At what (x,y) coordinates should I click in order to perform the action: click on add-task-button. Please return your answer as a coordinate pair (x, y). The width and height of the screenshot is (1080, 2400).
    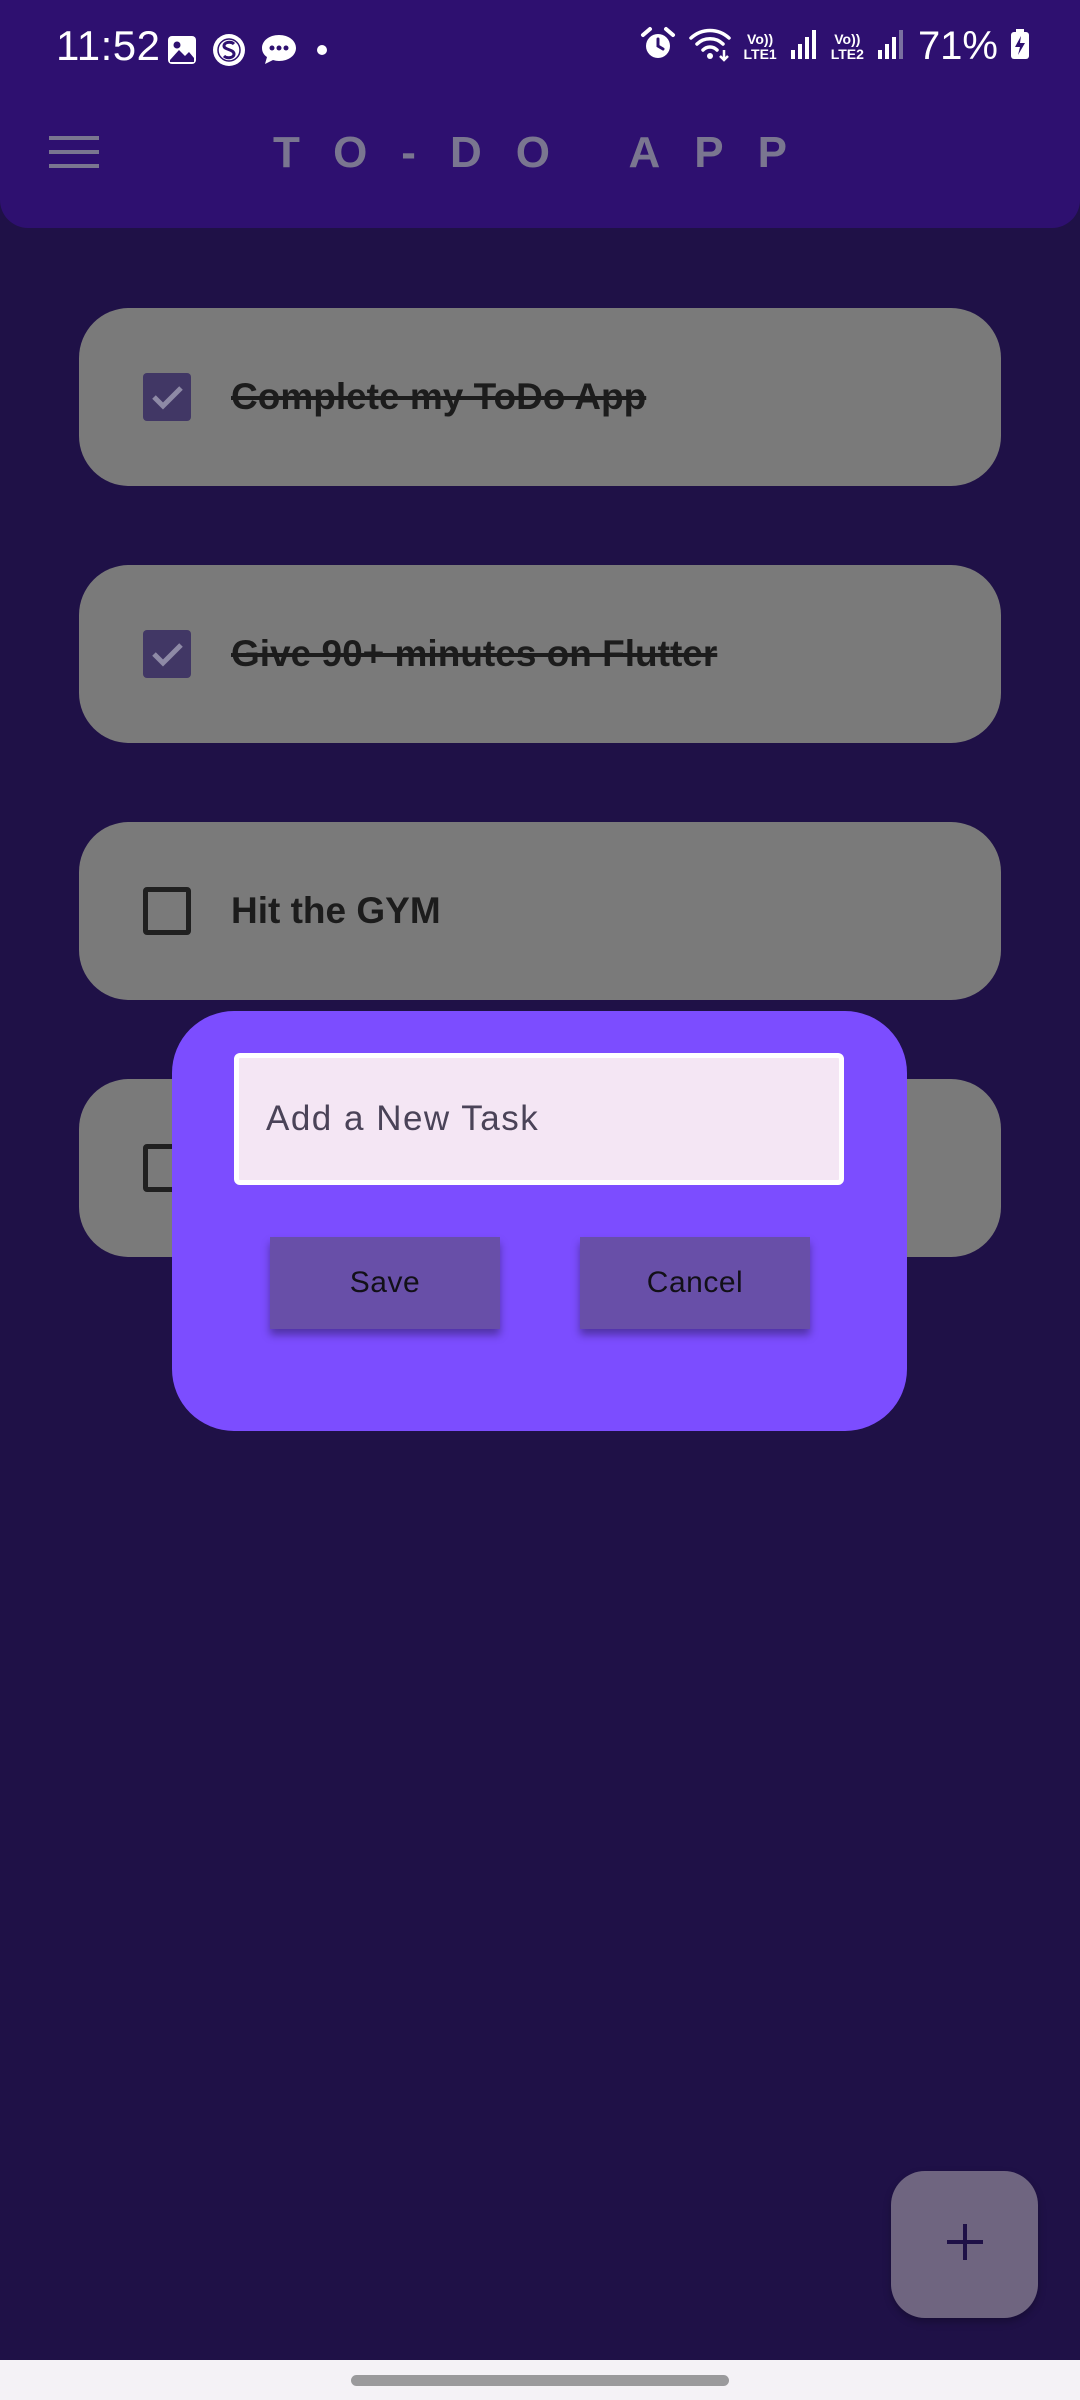
    Looking at the image, I should click on (964, 2244).